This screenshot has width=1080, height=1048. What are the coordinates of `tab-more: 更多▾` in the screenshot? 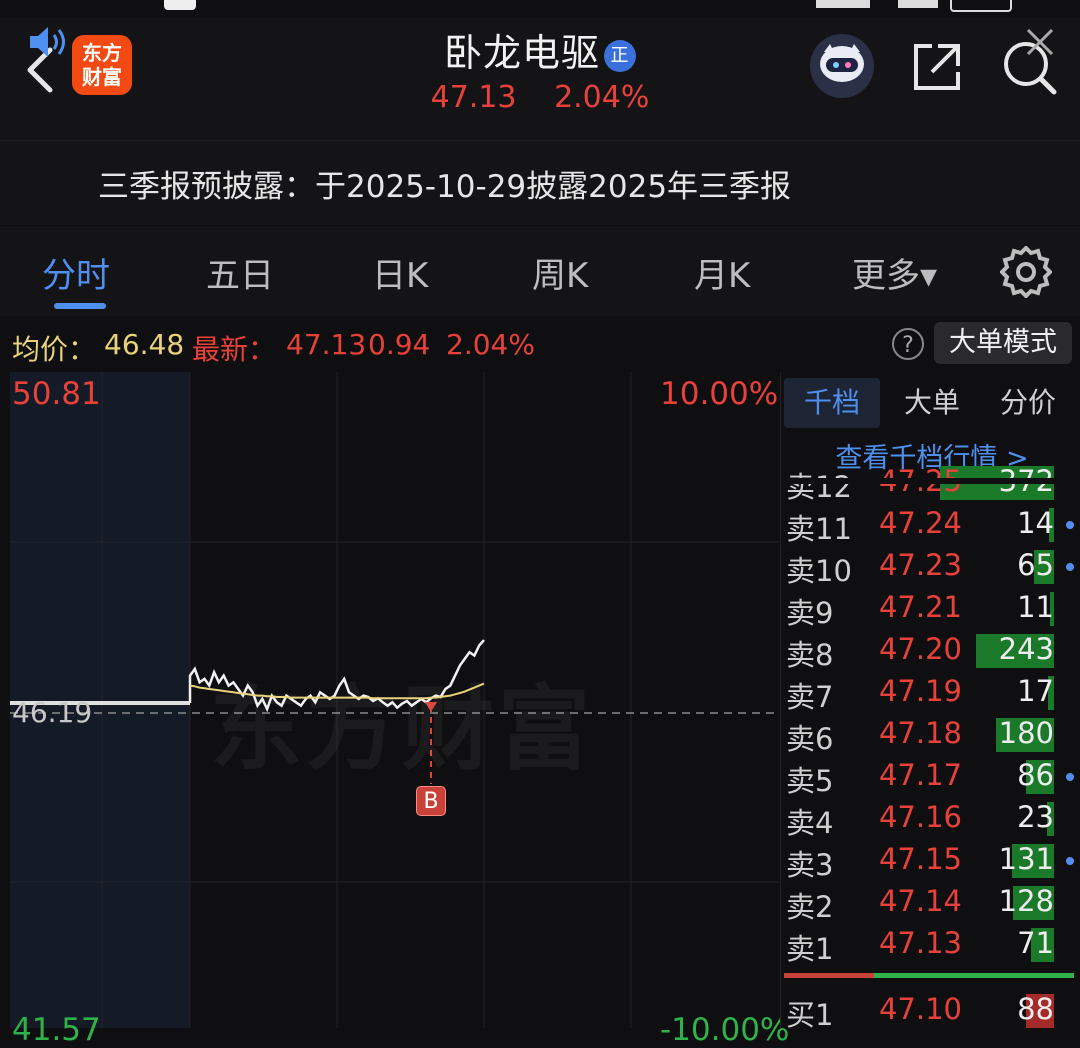 It's located at (894, 272).